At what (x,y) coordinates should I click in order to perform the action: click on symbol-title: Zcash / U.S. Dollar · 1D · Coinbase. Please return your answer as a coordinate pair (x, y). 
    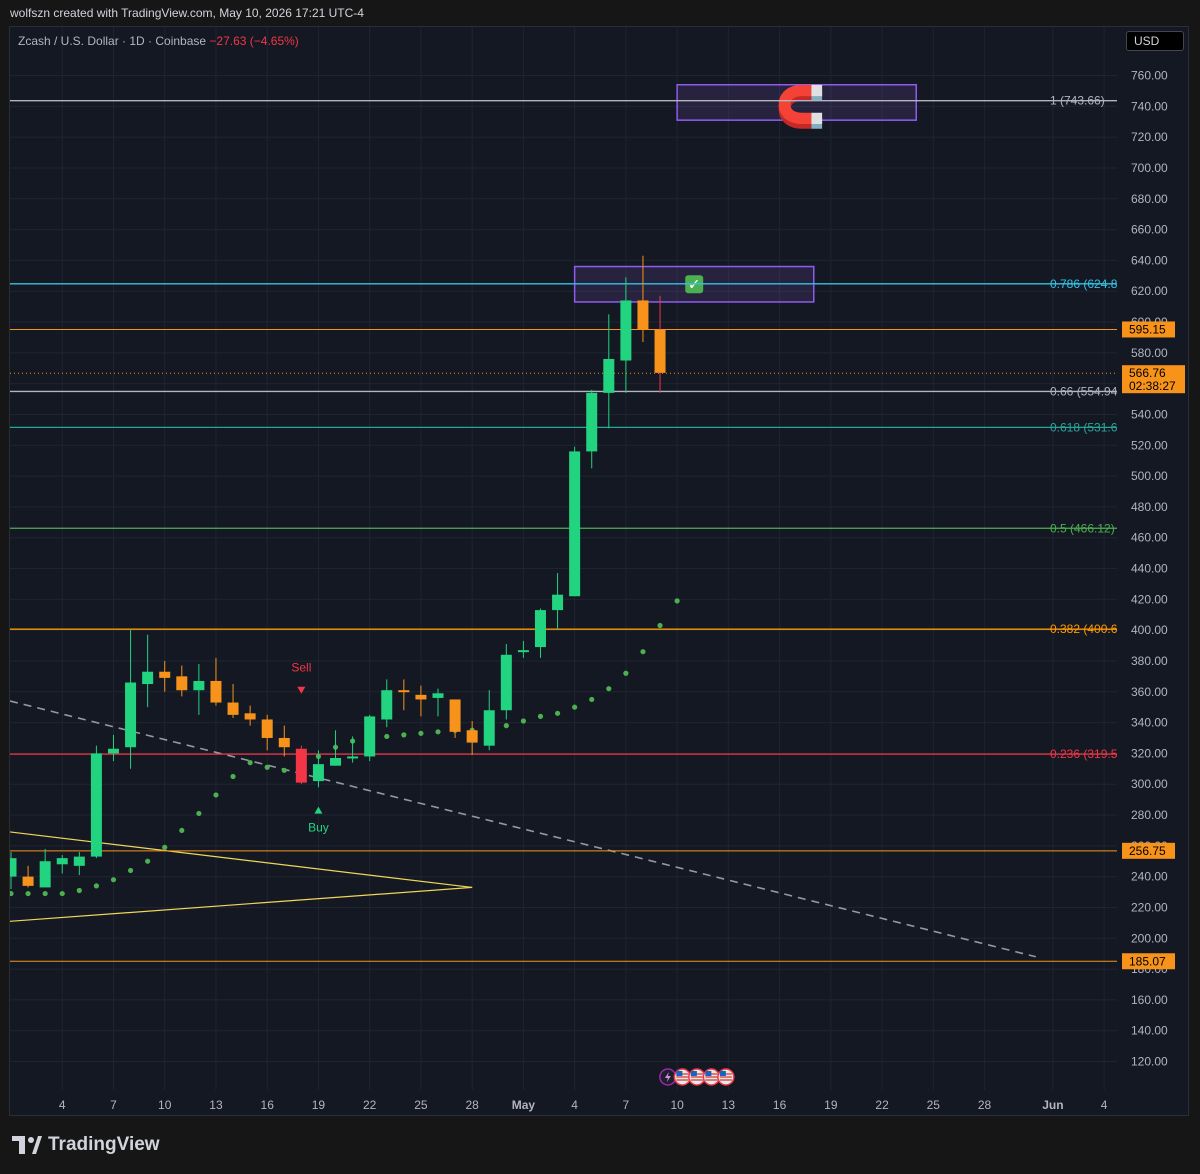
    Looking at the image, I should click on (112, 41).